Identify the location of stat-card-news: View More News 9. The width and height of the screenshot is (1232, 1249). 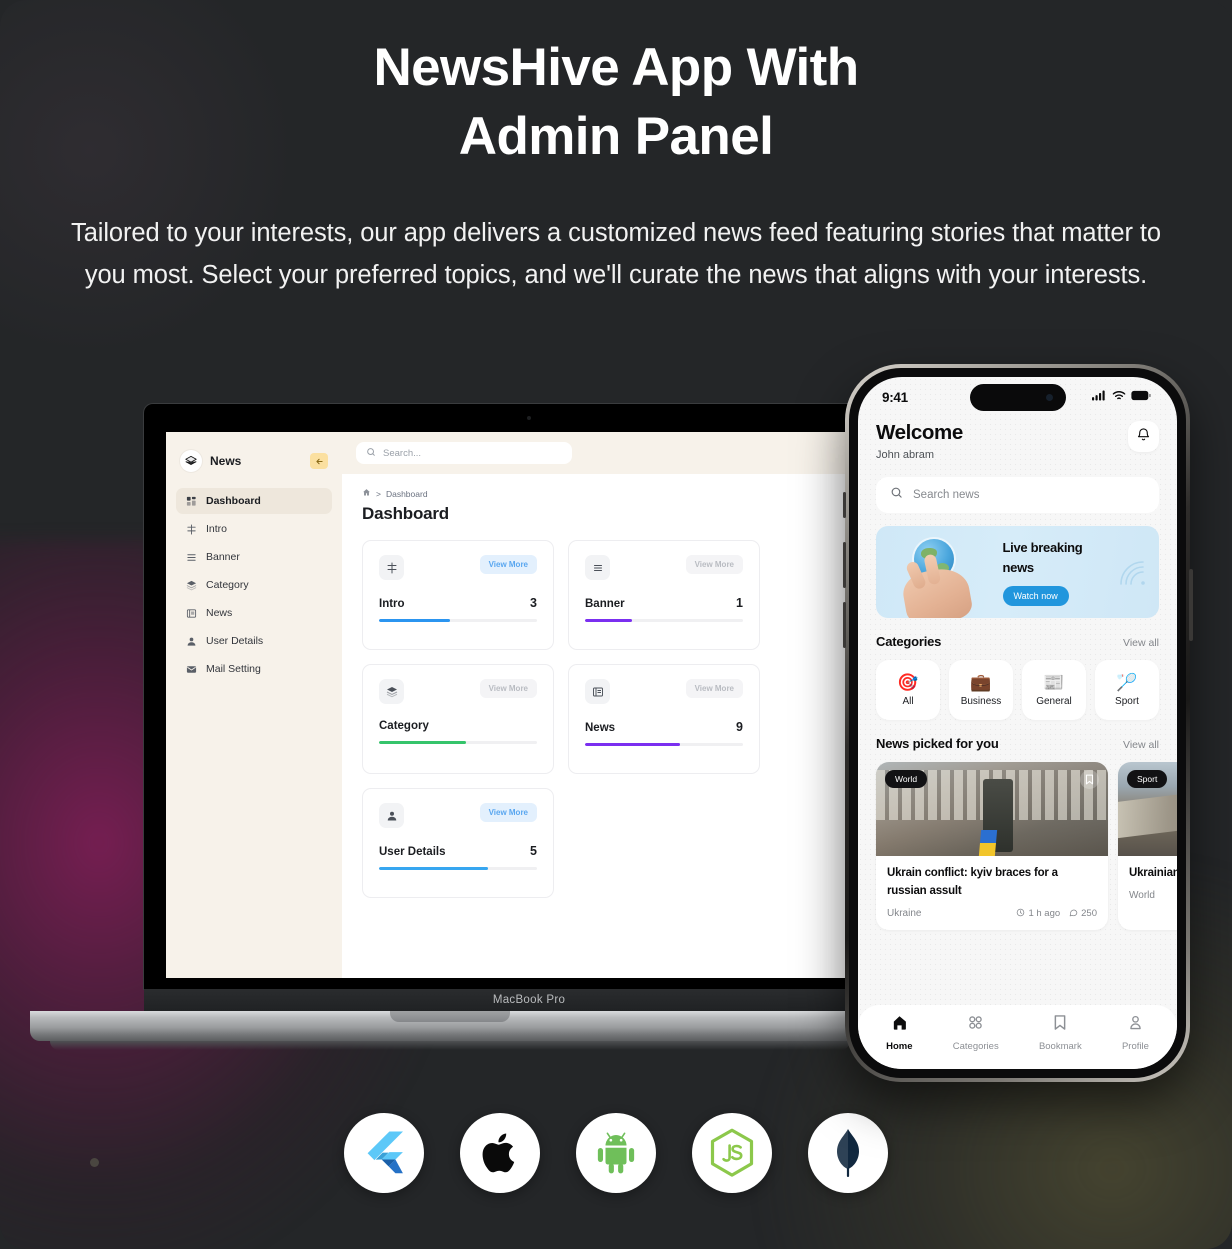
(664, 719).